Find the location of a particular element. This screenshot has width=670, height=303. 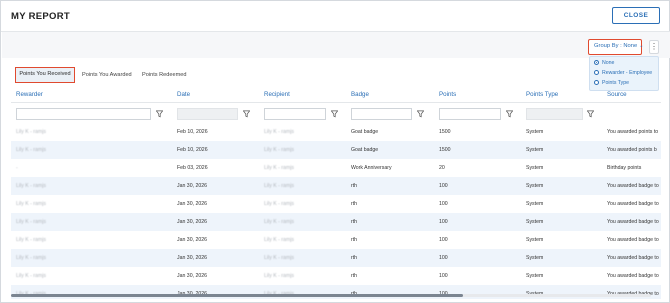

group-by-label: Group By : None is located at coordinates (616, 46).